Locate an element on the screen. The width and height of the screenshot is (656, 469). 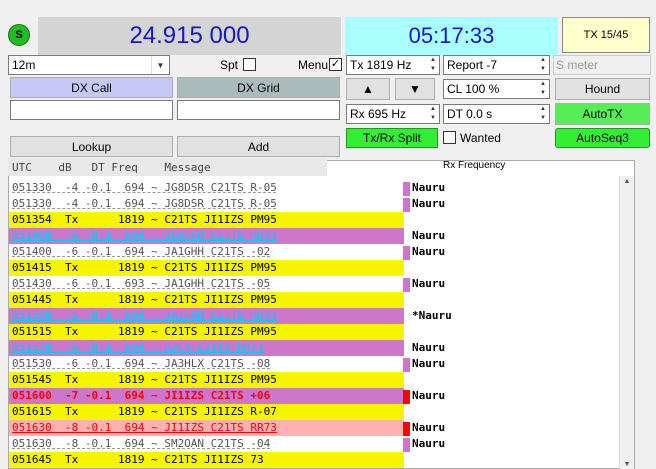
tx-frequency-spinbox: Tx 1819 Hz ▲ ▼ is located at coordinates (393, 65).